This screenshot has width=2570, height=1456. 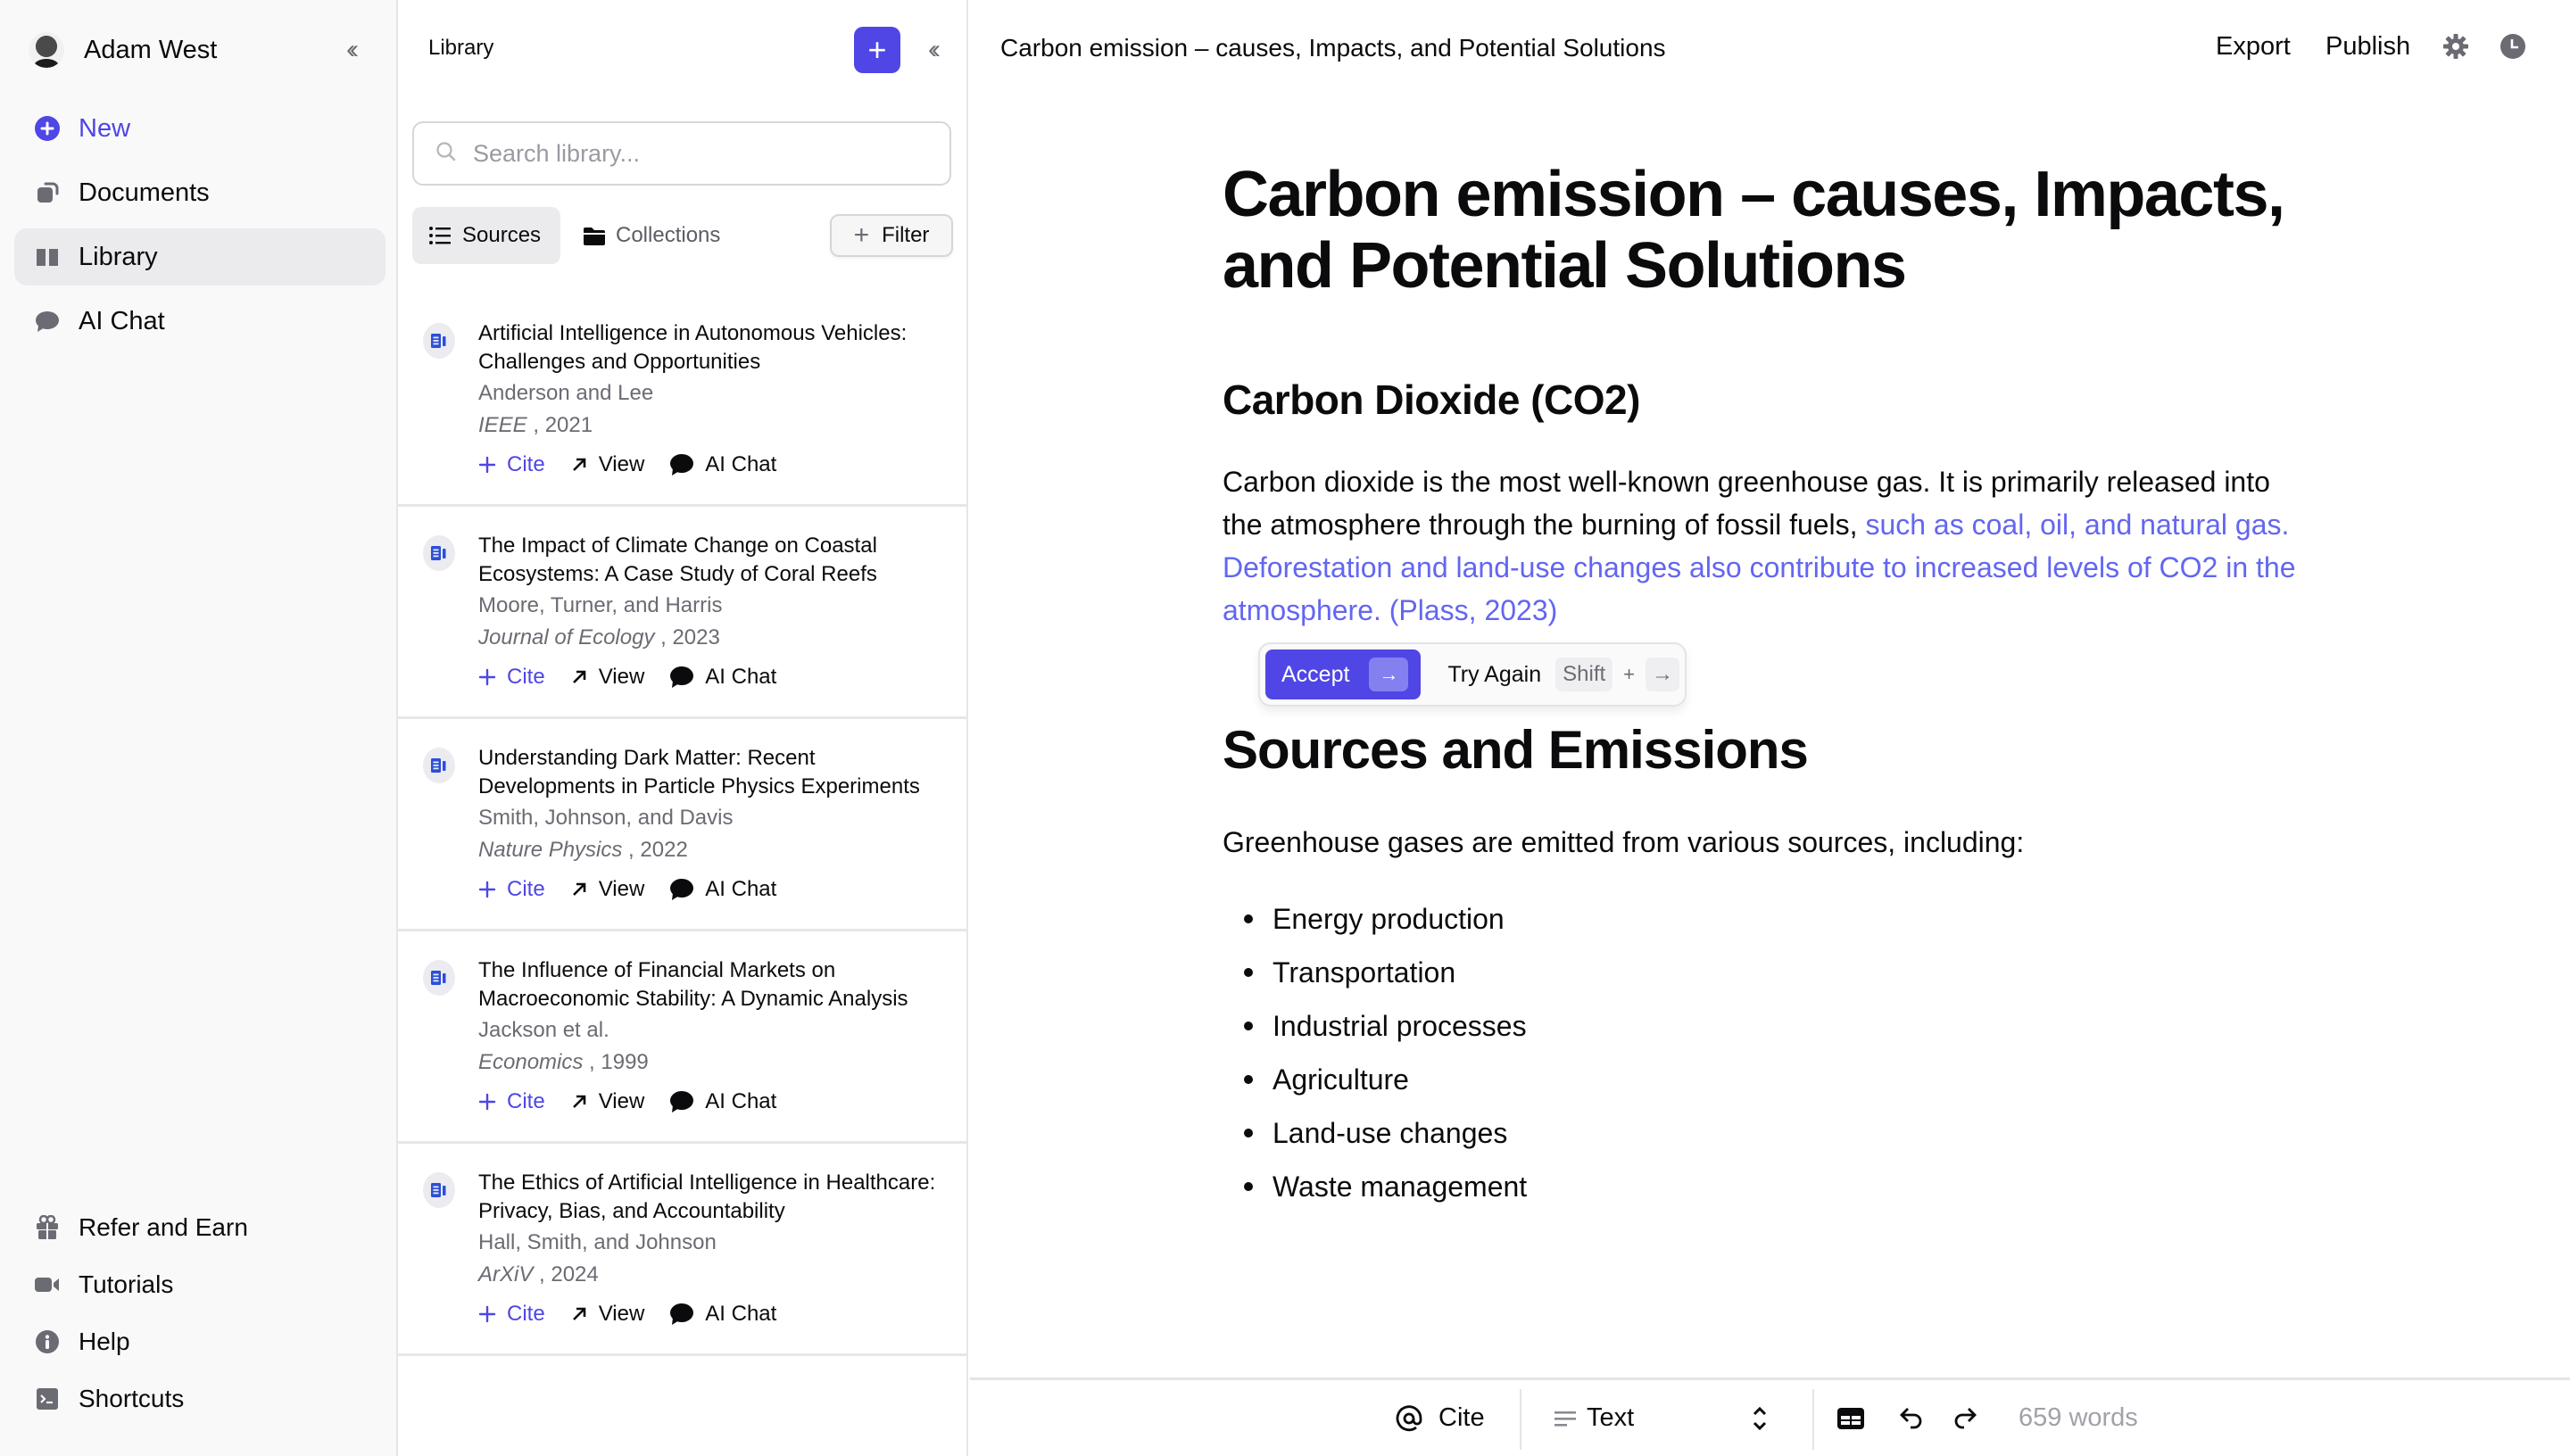 I want to click on plus-icon: +, so click(x=877, y=49).